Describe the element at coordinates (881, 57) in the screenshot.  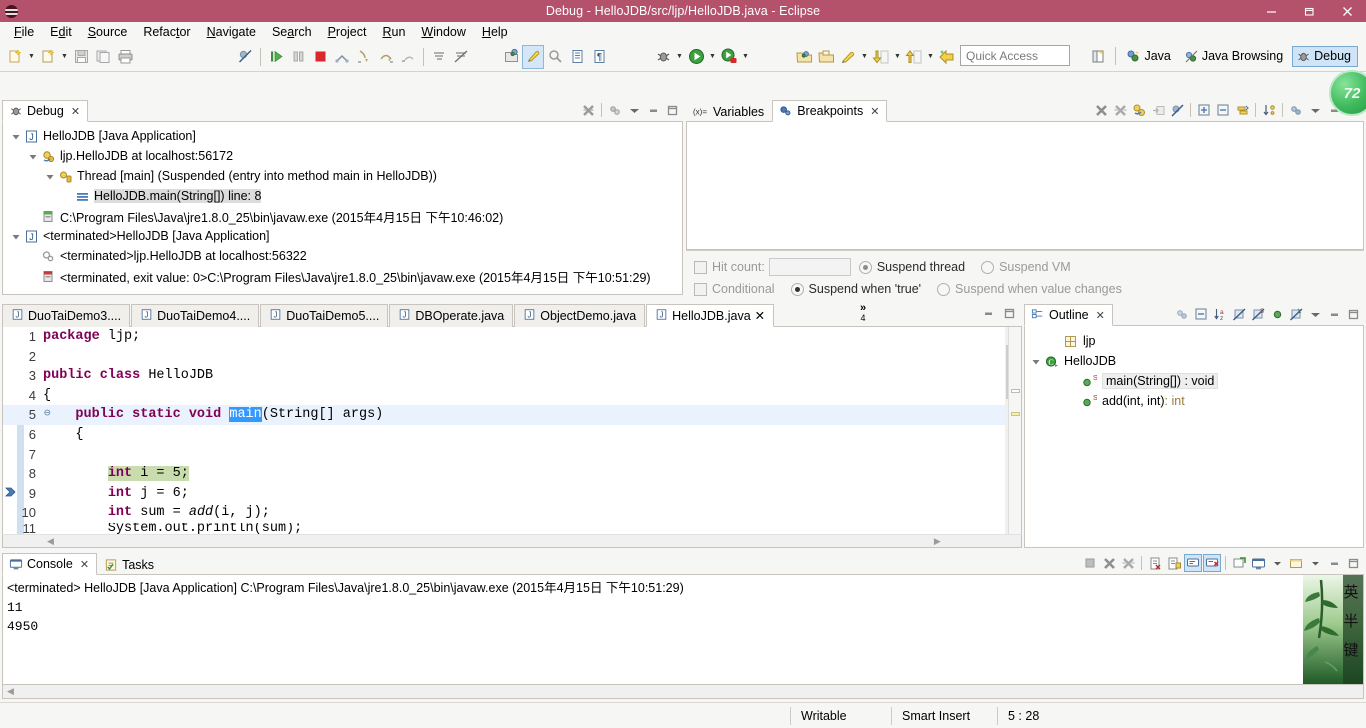
I see `next-annotation-icon` at that location.